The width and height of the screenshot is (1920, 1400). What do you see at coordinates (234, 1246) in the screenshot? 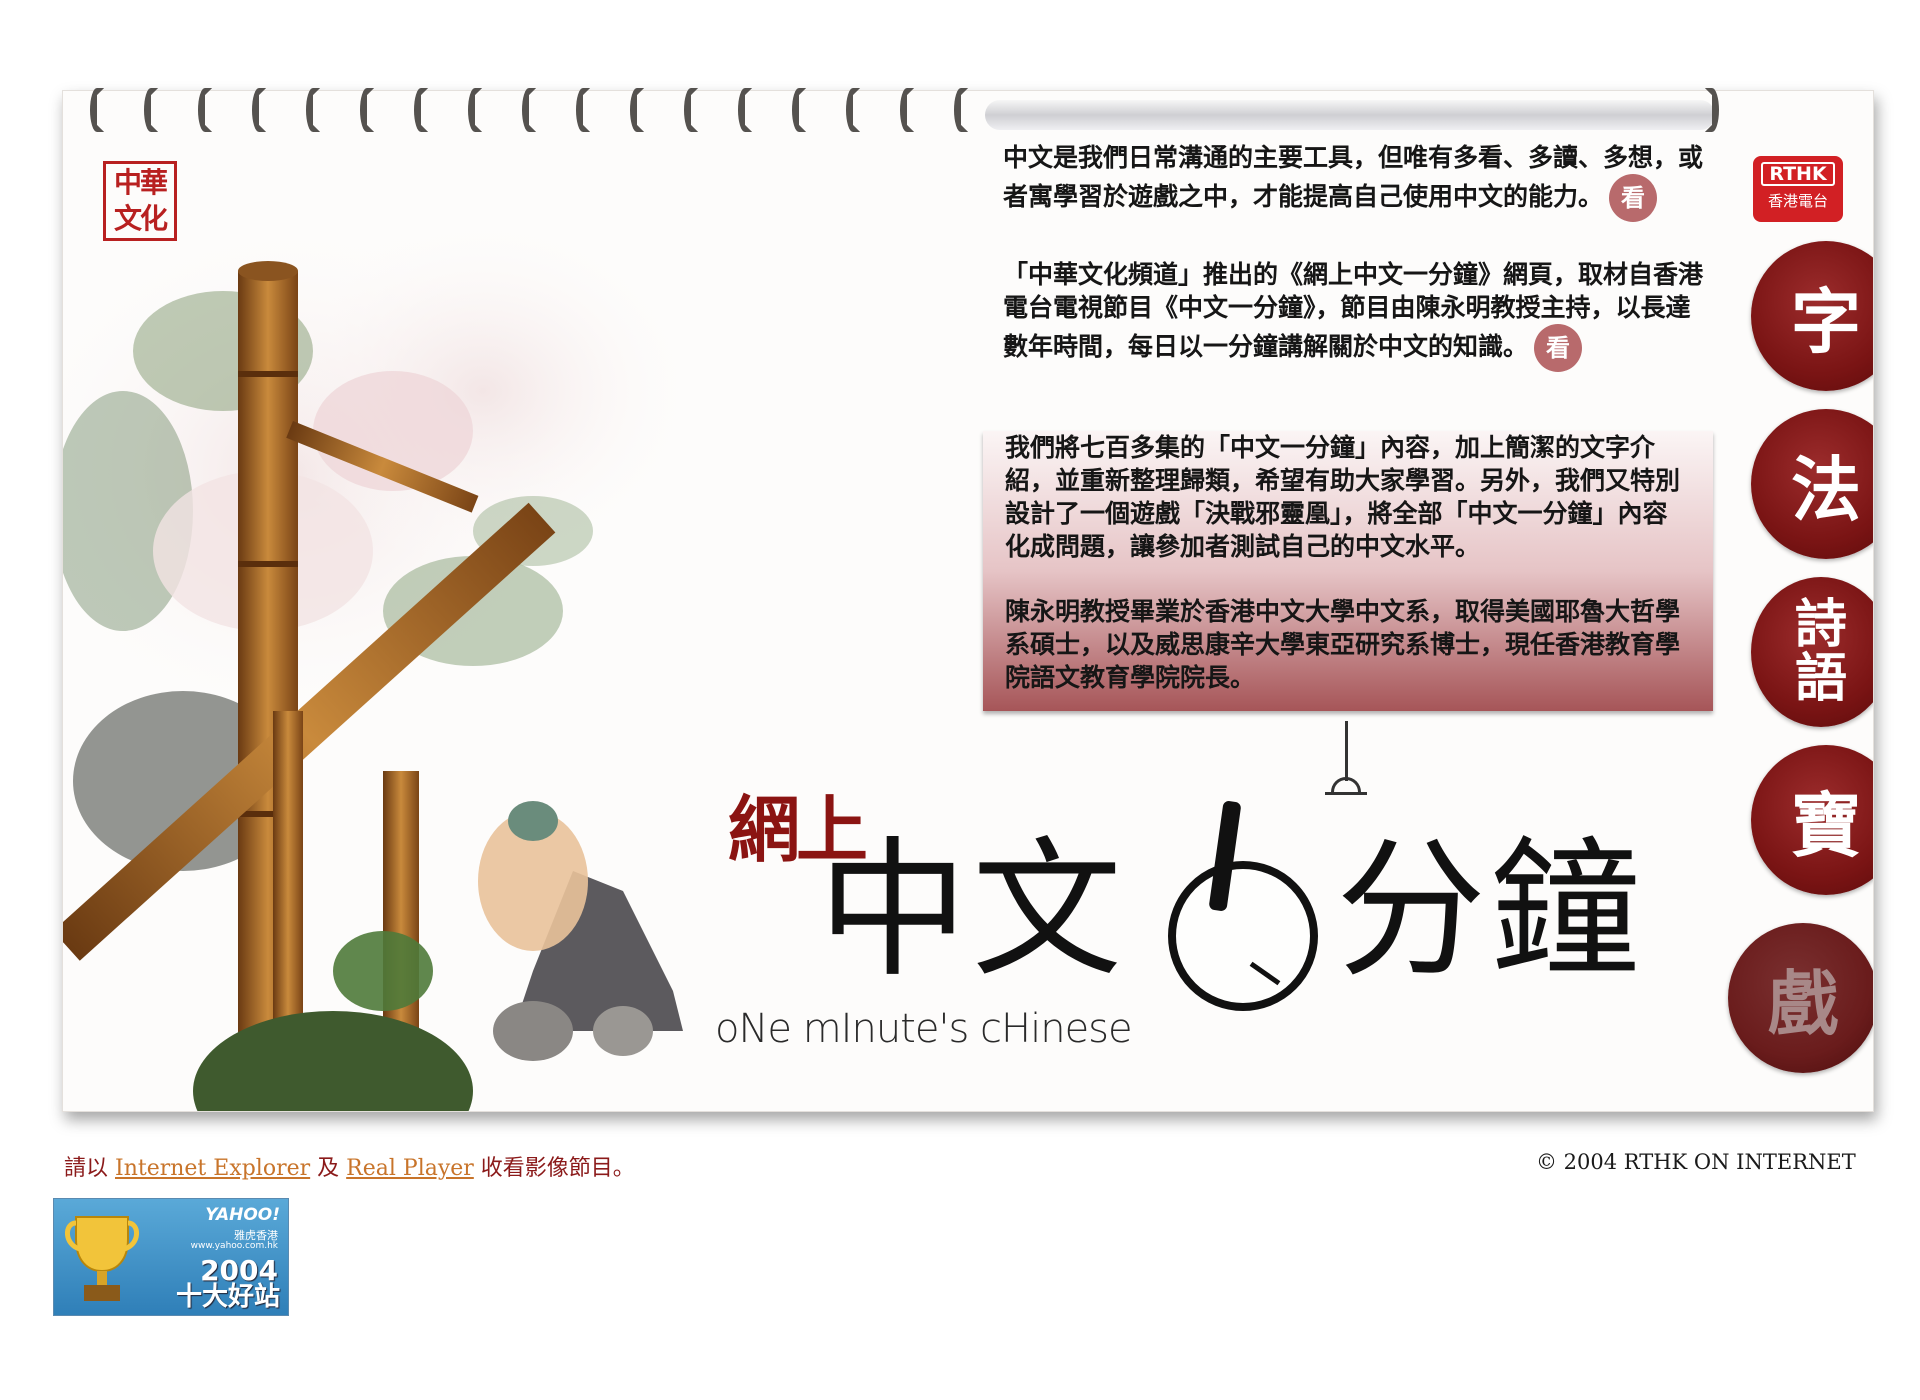
I see `yahoo-url: www.yahoo.com.hk` at bounding box center [234, 1246].